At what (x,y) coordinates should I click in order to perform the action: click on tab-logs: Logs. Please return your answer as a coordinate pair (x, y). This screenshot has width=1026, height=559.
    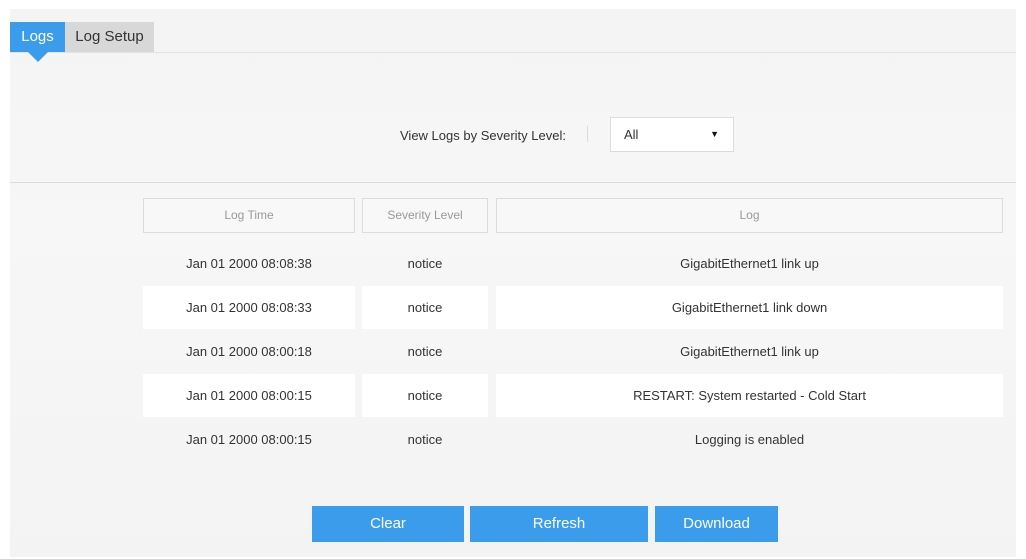
    Looking at the image, I should click on (37, 42).